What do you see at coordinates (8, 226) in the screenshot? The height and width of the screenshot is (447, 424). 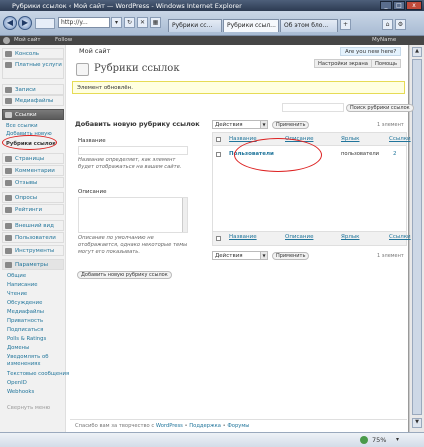 I see `appearance-icon` at bounding box center [8, 226].